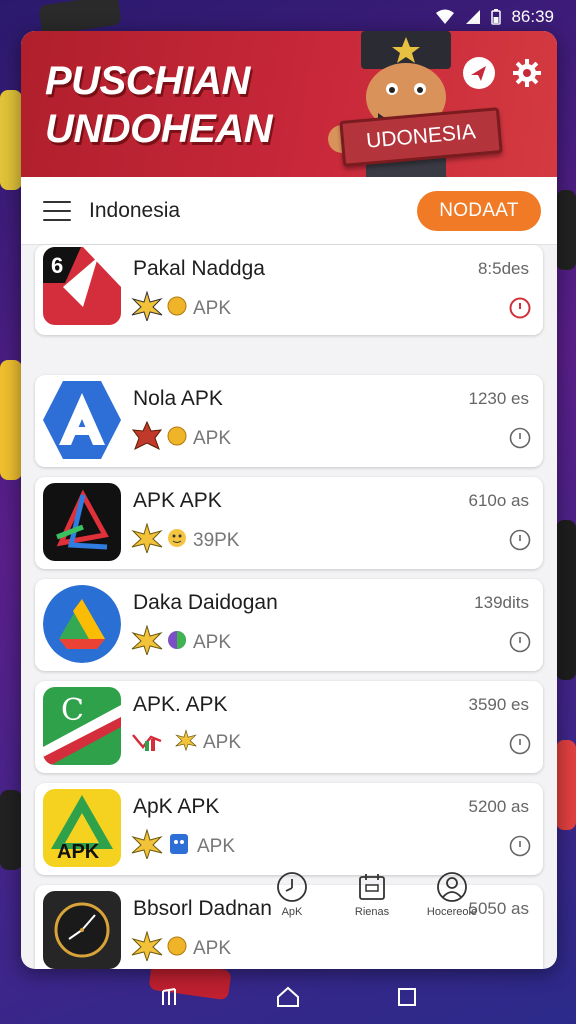  Describe the element at coordinates (372, 912) in the screenshot. I see `tab-label: Rienas` at that location.